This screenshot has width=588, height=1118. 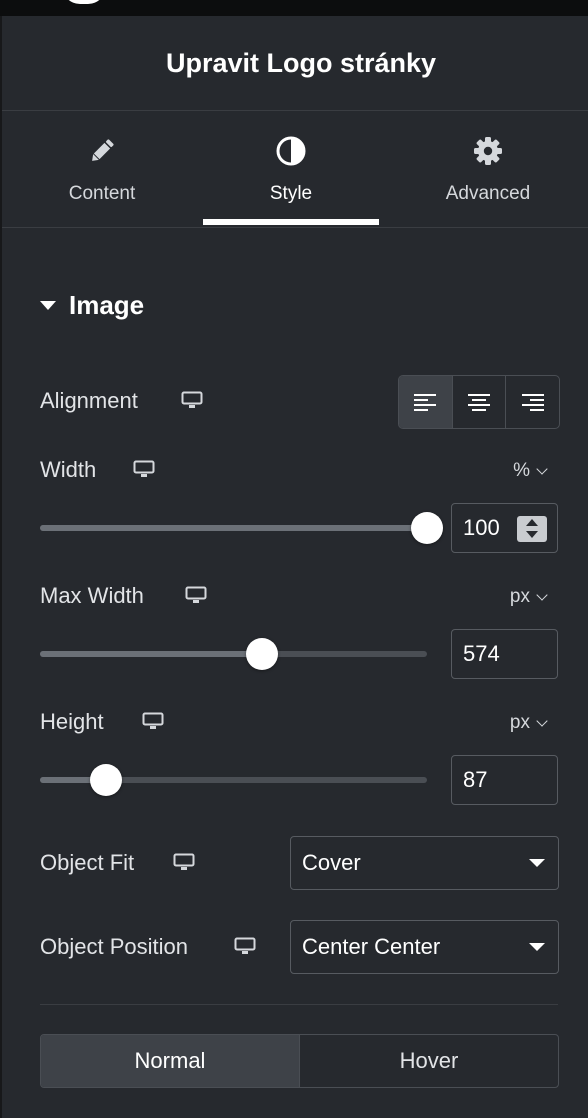 I want to click on tab-bar: Content Style Advanced, so click(x=295, y=169).